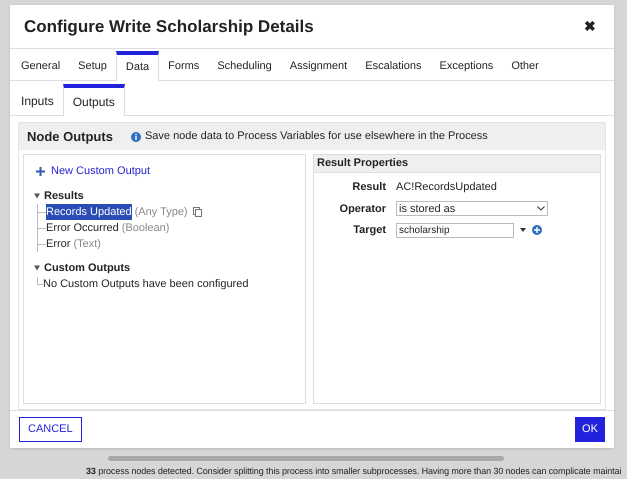  Describe the element at coordinates (369, 230) in the screenshot. I see `field-label: Target` at that location.